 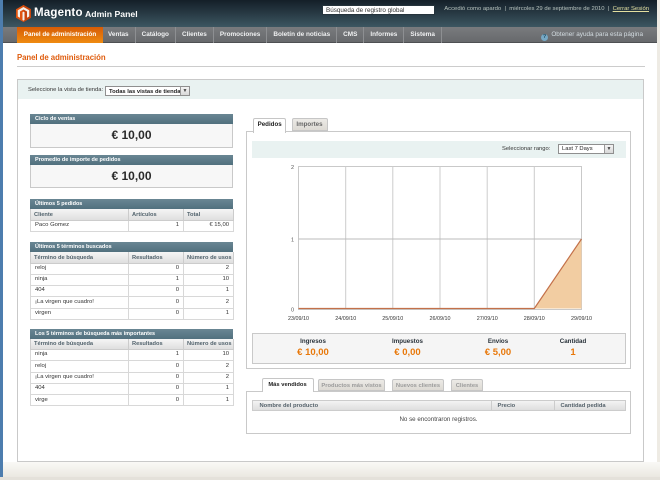 What do you see at coordinates (292, 241) in the screenshot?
I see `svg-text: 1` at bounding box center [292, 241].